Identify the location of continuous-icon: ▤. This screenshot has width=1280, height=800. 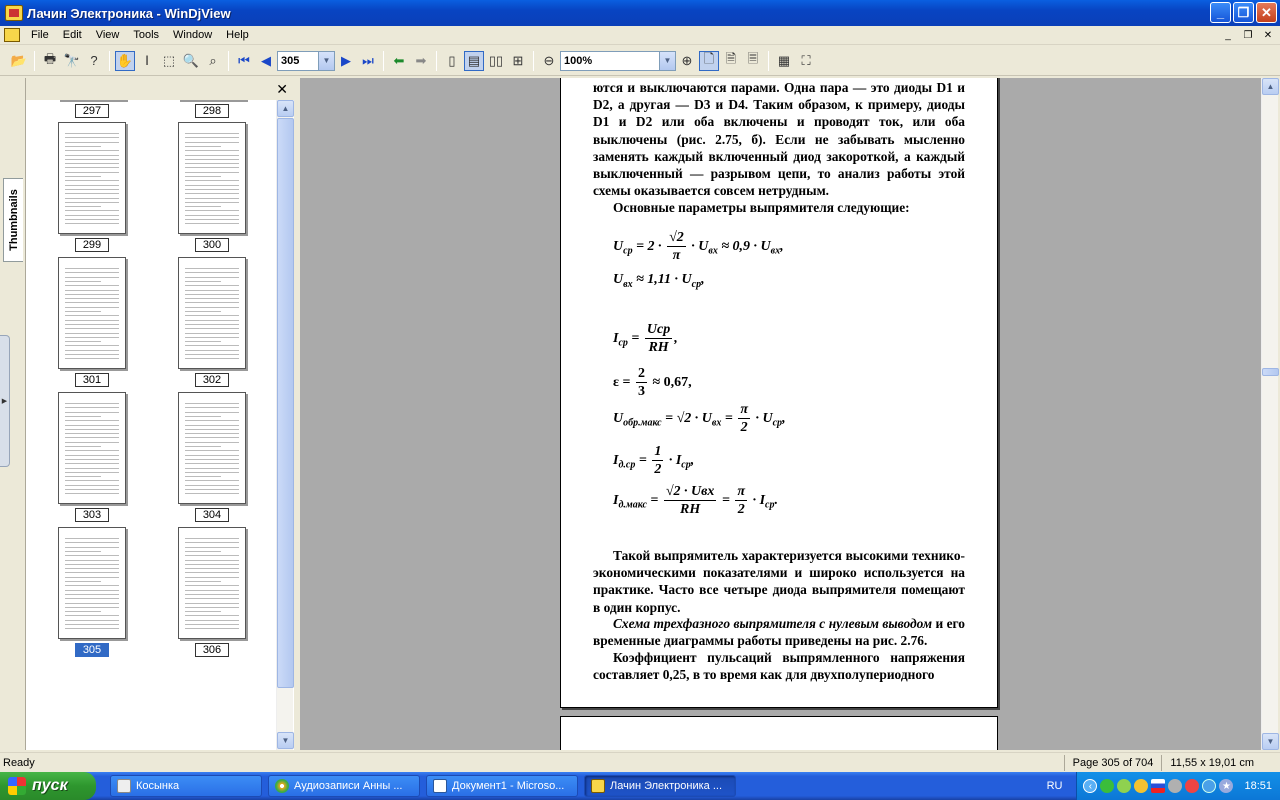
(474, 60).